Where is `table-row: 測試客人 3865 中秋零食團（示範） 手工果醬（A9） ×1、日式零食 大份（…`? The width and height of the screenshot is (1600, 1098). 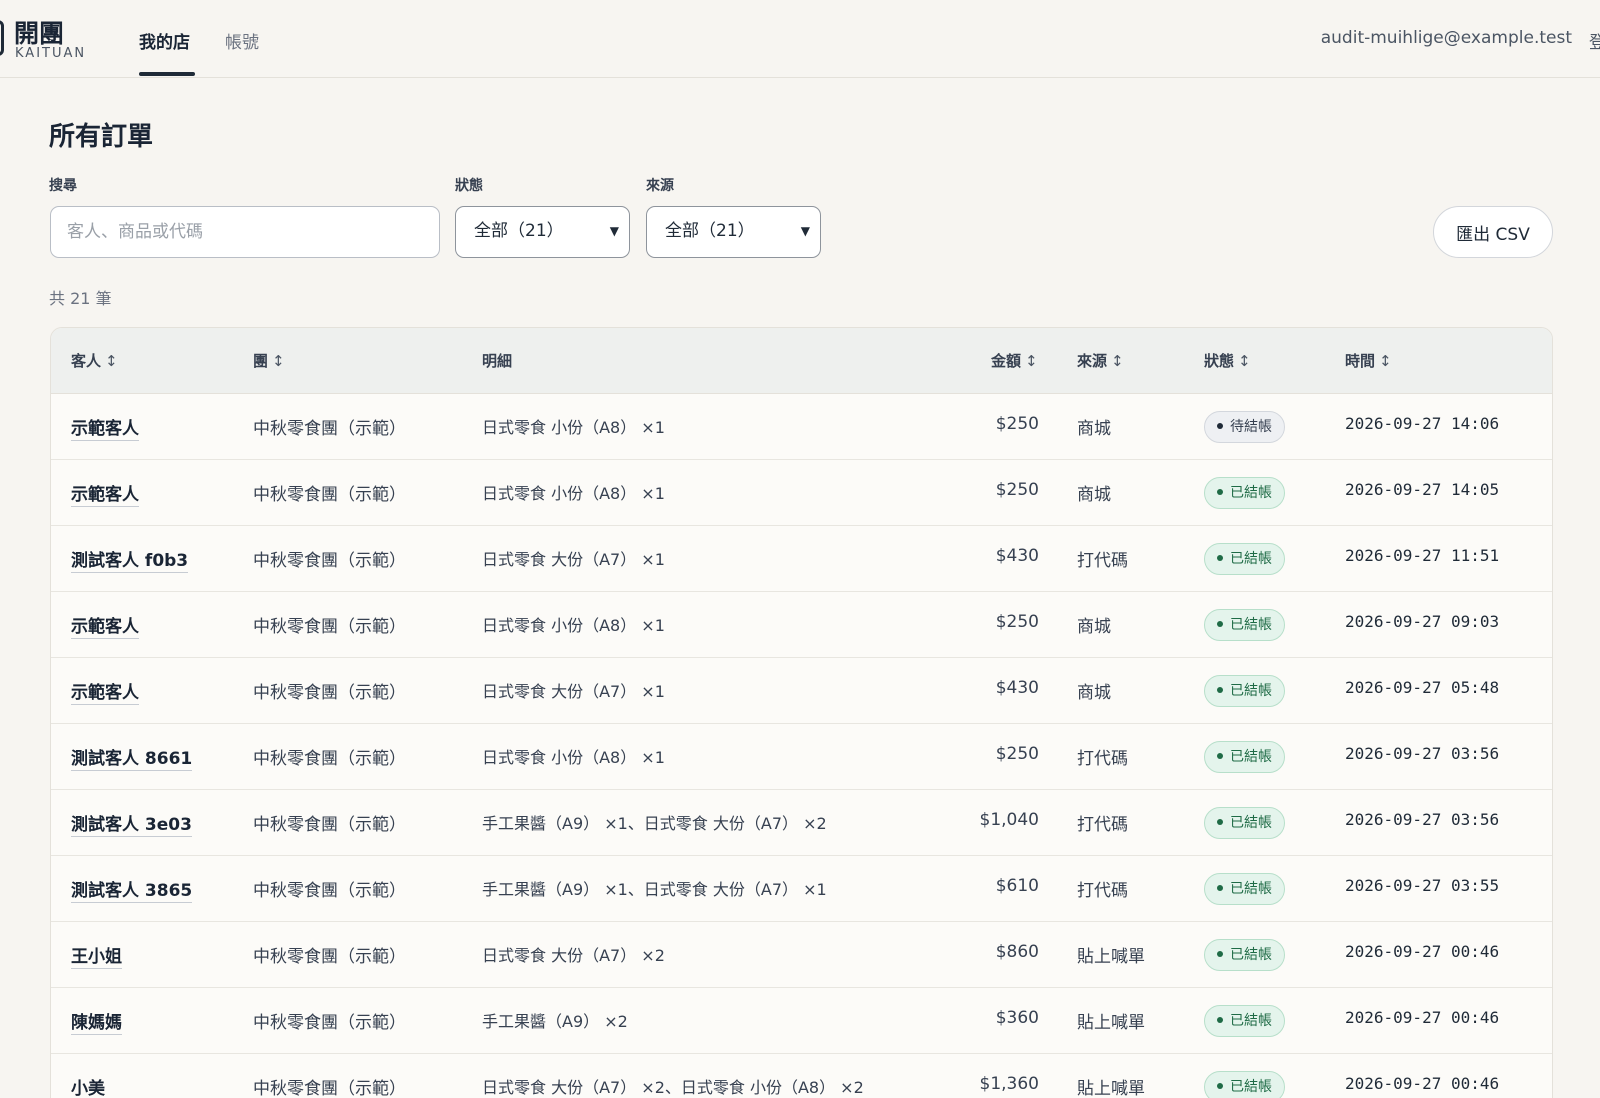
table-row: 測試客人 3865 中秋零食團（示範） 手工果醬（A9） ×1、日式零食 大份（… is located at coordinates (801, 889).